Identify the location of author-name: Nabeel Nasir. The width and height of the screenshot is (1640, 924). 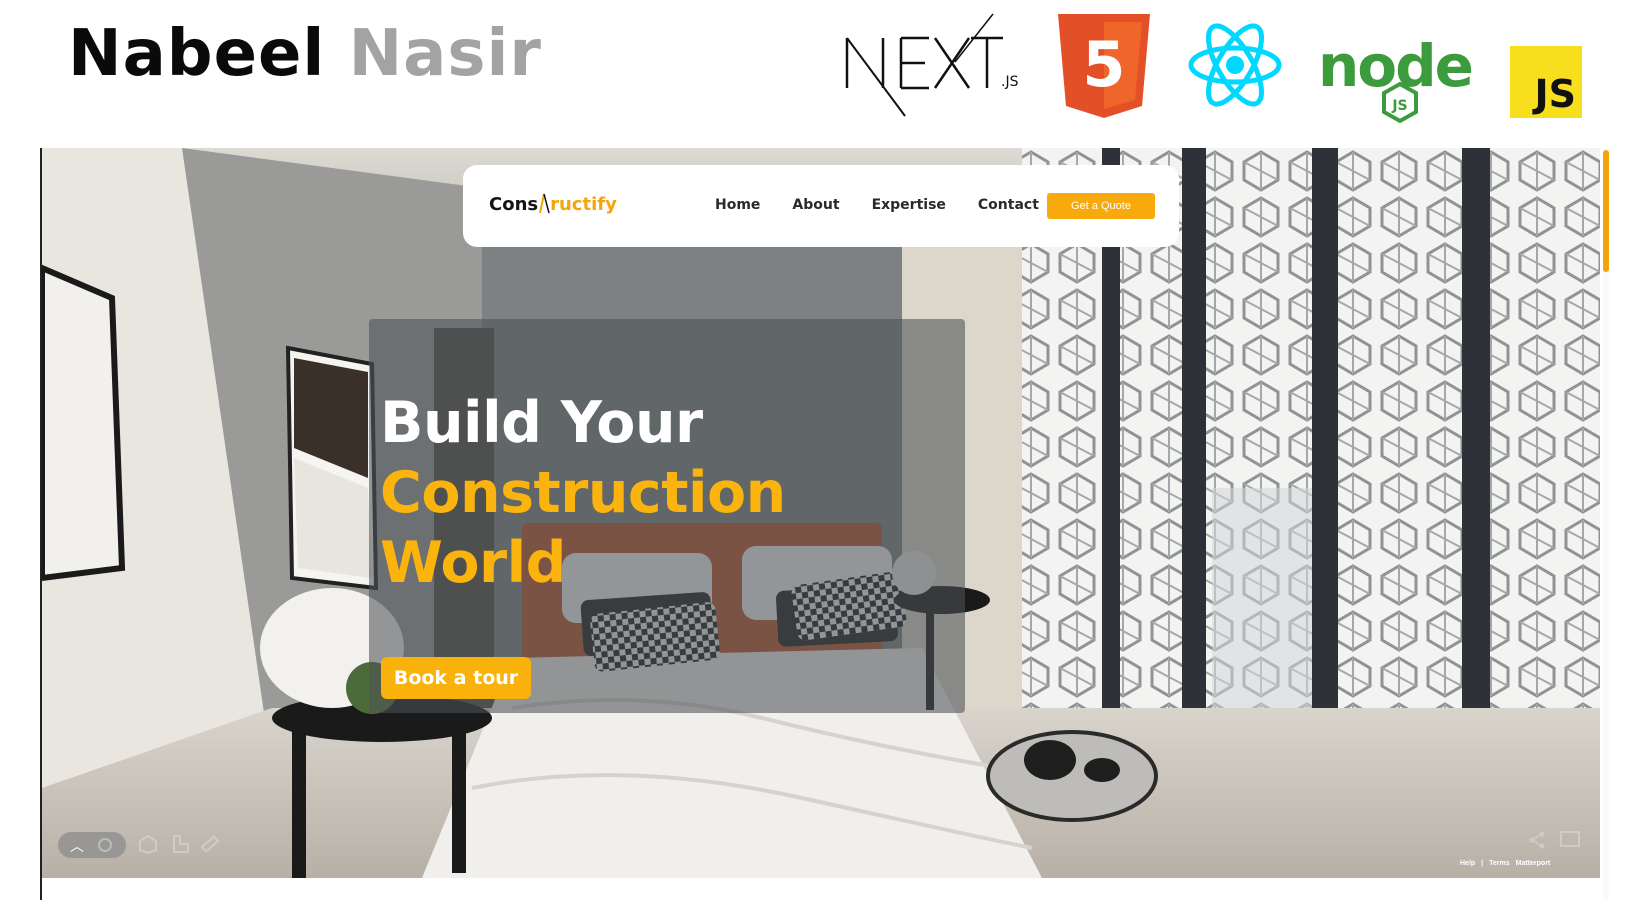
(305, 54).